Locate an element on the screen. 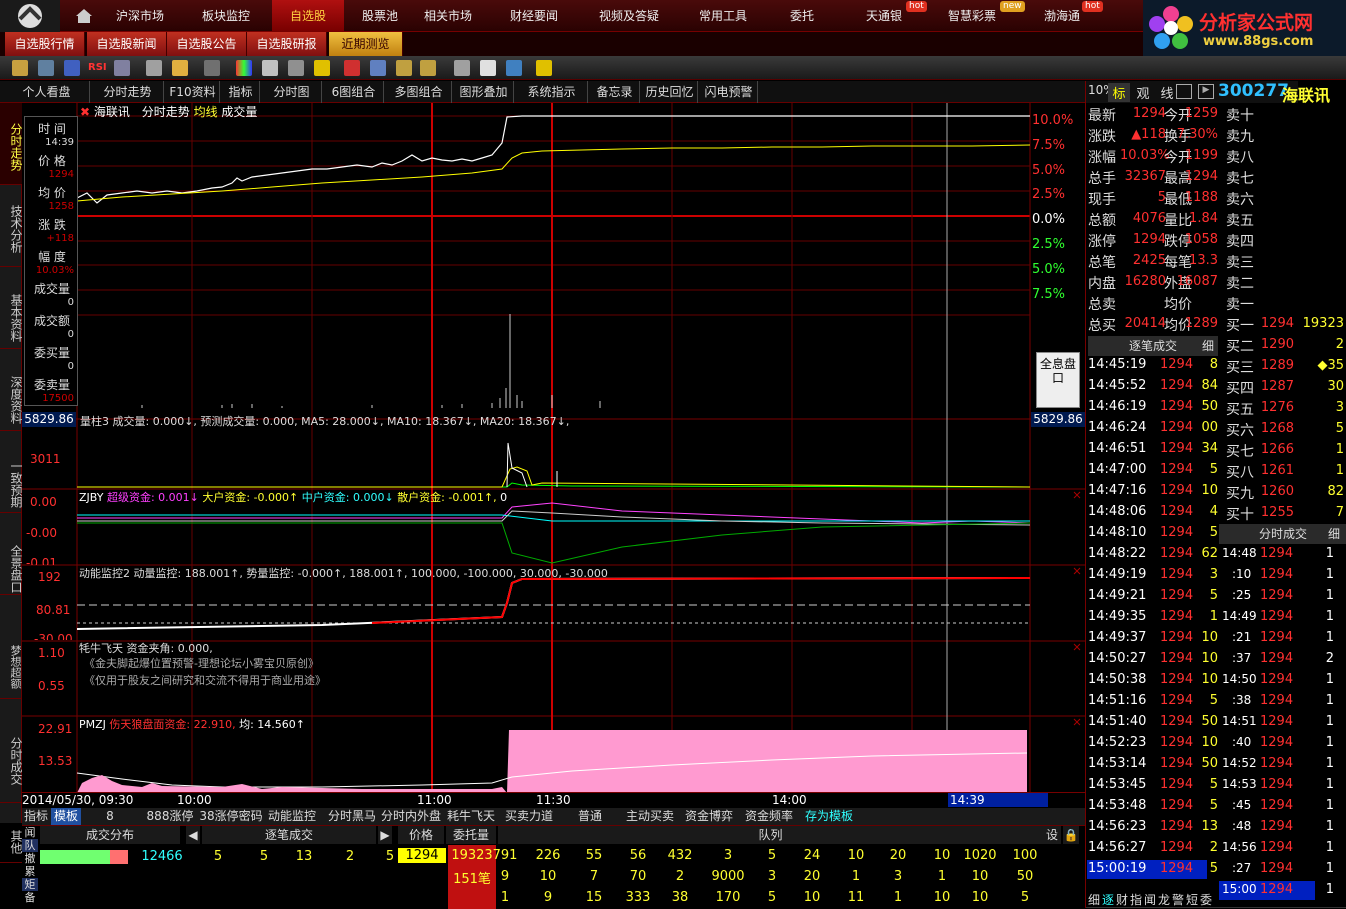 The height and width of the screenshot is (909, 1346). nav-related-market: 相关市场 is located at coordinates (448, 16).